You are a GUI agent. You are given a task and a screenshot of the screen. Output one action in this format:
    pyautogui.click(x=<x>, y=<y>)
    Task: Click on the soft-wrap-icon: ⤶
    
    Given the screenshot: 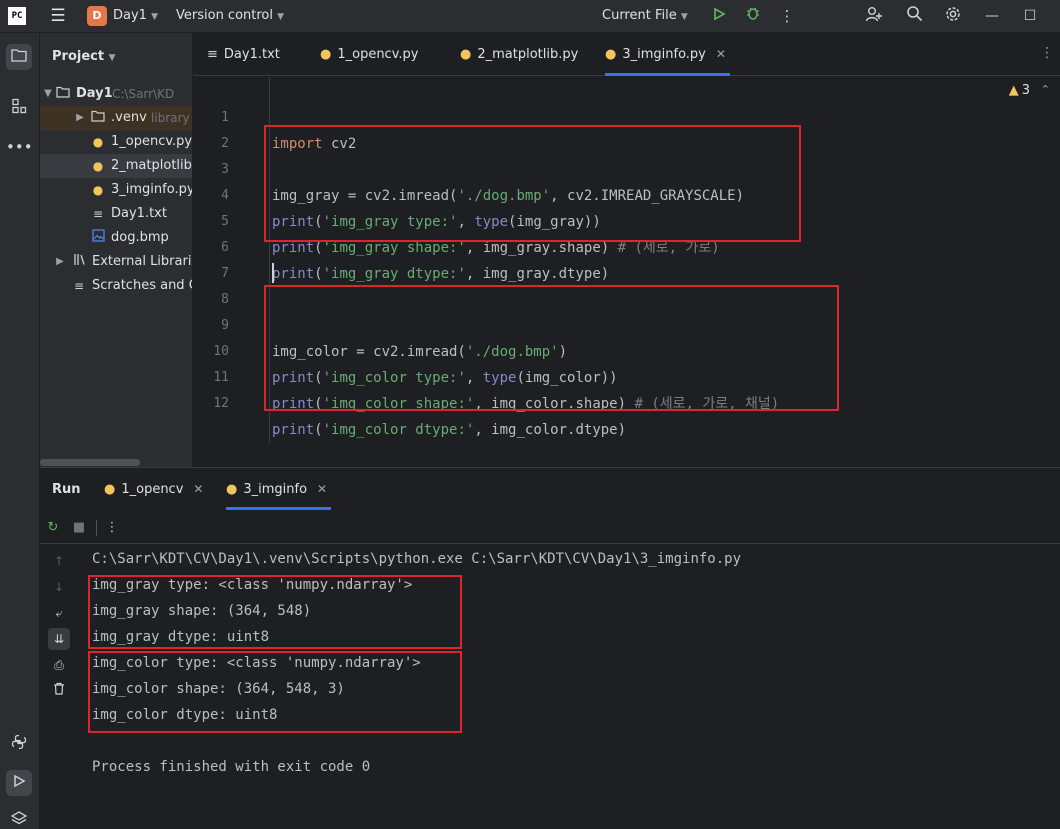 What is the action you would take?
    pyautogui.click(x=59, y=613)
    